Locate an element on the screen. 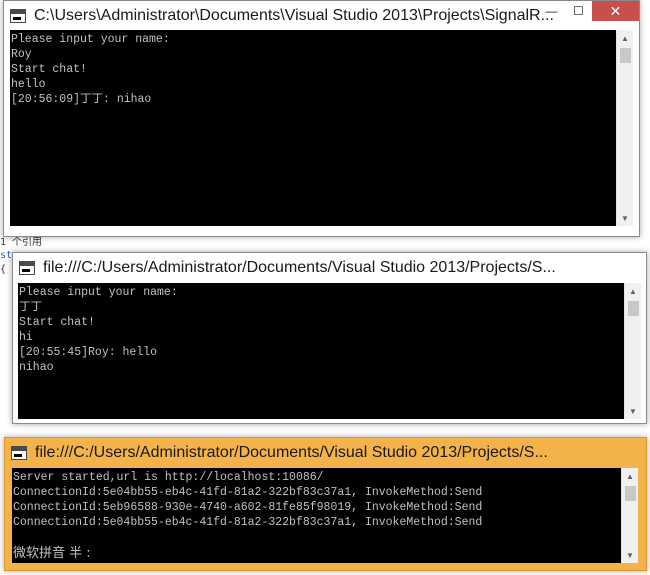 The width and height of the screenshot is (650, 575). minimize-button: — is located at coordinates (551, 11).